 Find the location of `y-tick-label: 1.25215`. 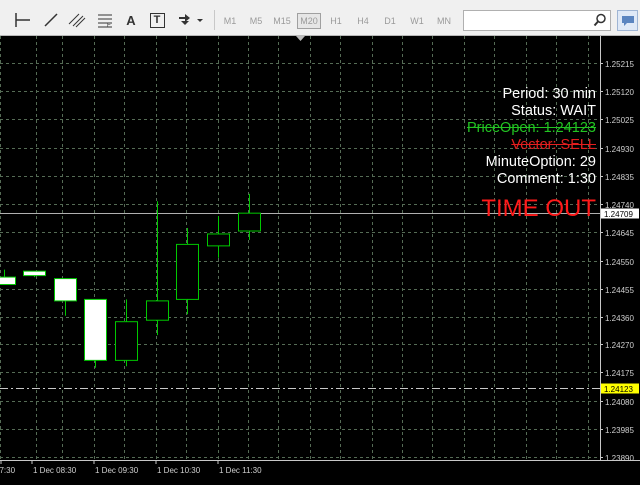

y-tick-label: 1.25215 is located at coordinates (619, 64).